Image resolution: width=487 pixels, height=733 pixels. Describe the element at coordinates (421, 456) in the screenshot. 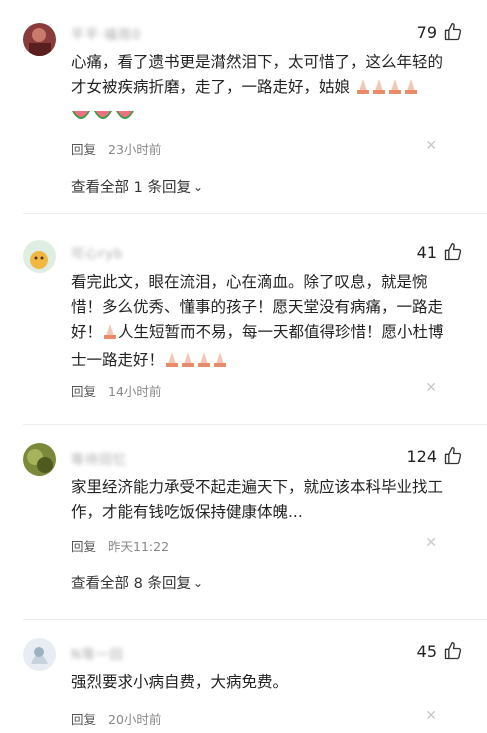

I see `like-count: 124` at that location.